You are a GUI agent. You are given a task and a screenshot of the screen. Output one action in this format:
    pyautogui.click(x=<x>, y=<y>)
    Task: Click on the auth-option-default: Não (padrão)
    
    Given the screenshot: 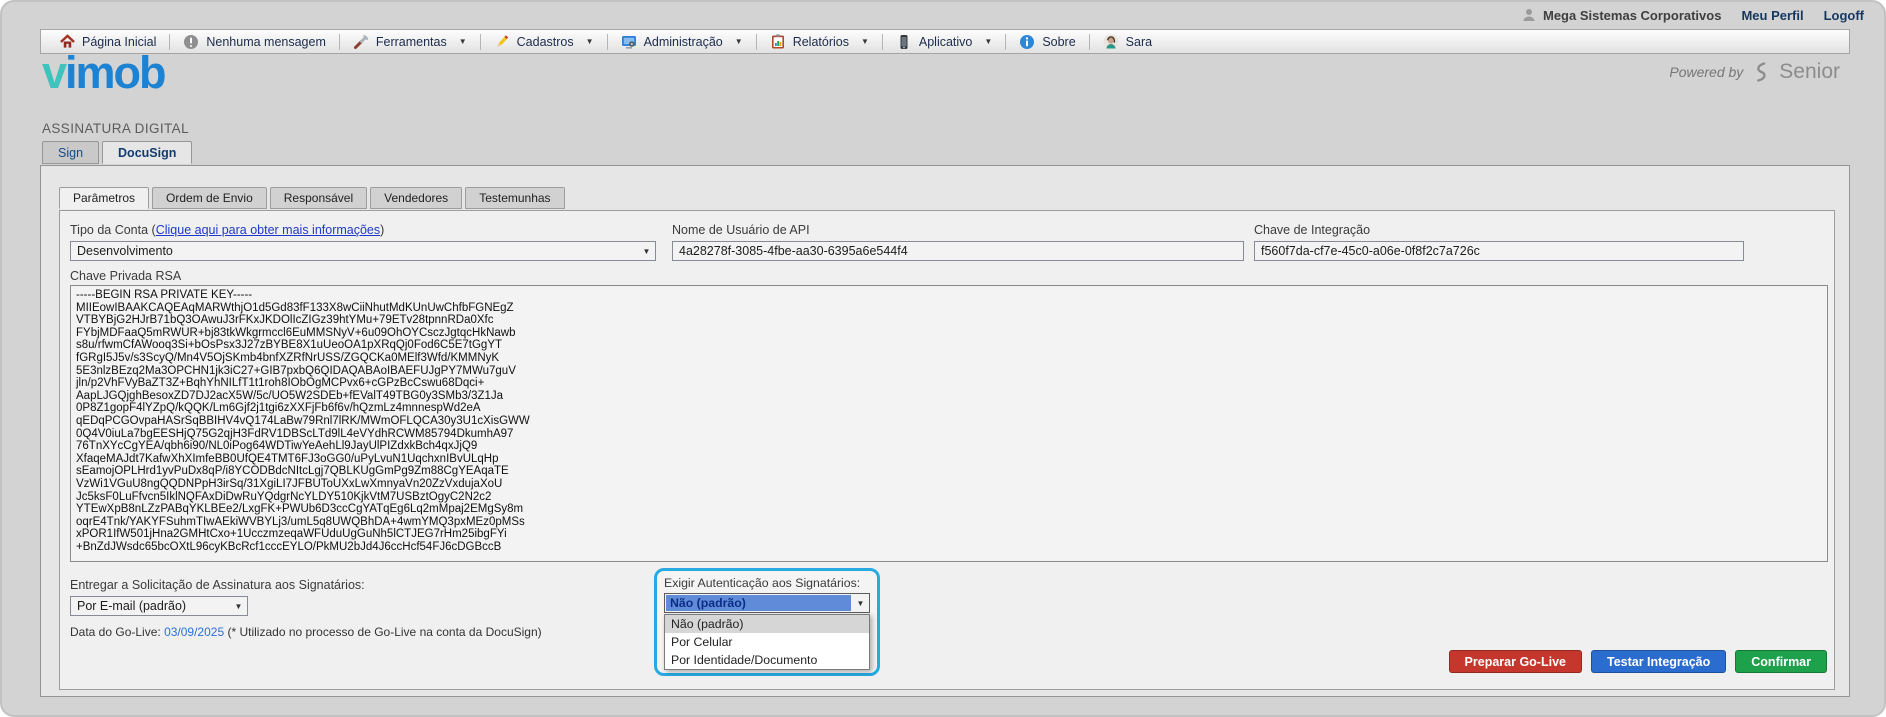 What is the action you would take?
    pyautogui.click(x=767, y=624)
    